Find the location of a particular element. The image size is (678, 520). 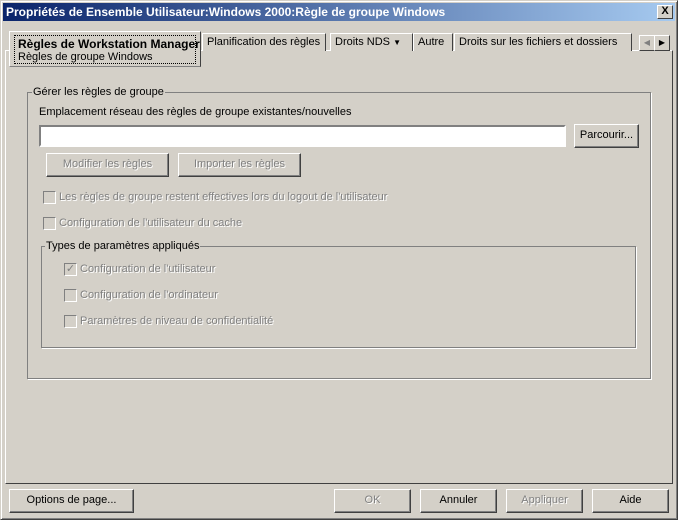

user-config-label: Configuration de l'utilisateur is located at coordinates (148, 269).